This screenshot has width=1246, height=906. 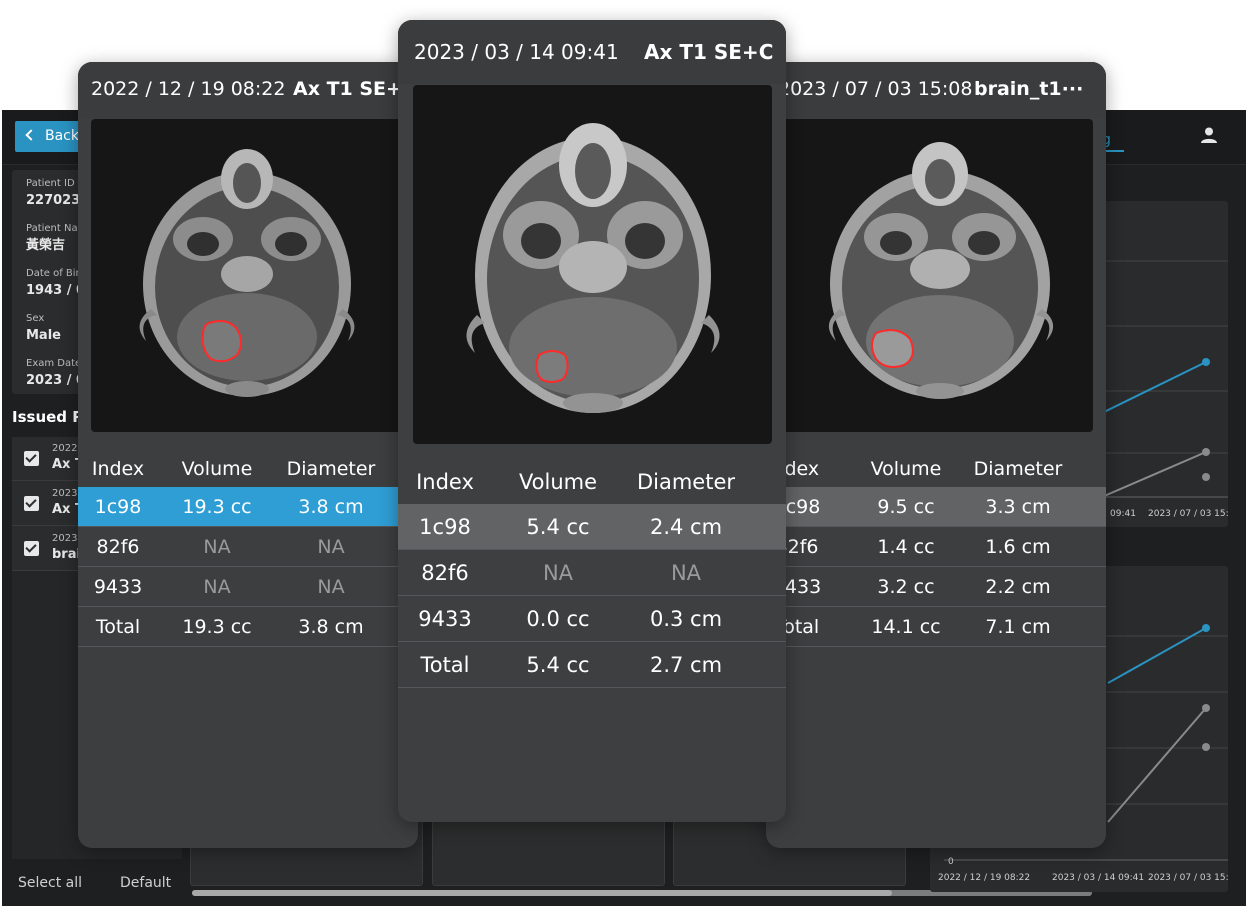 I want to click on trend-chart-top: 09:41 2023 / 07 / 03 15:08, so click(x=1165, y=364).